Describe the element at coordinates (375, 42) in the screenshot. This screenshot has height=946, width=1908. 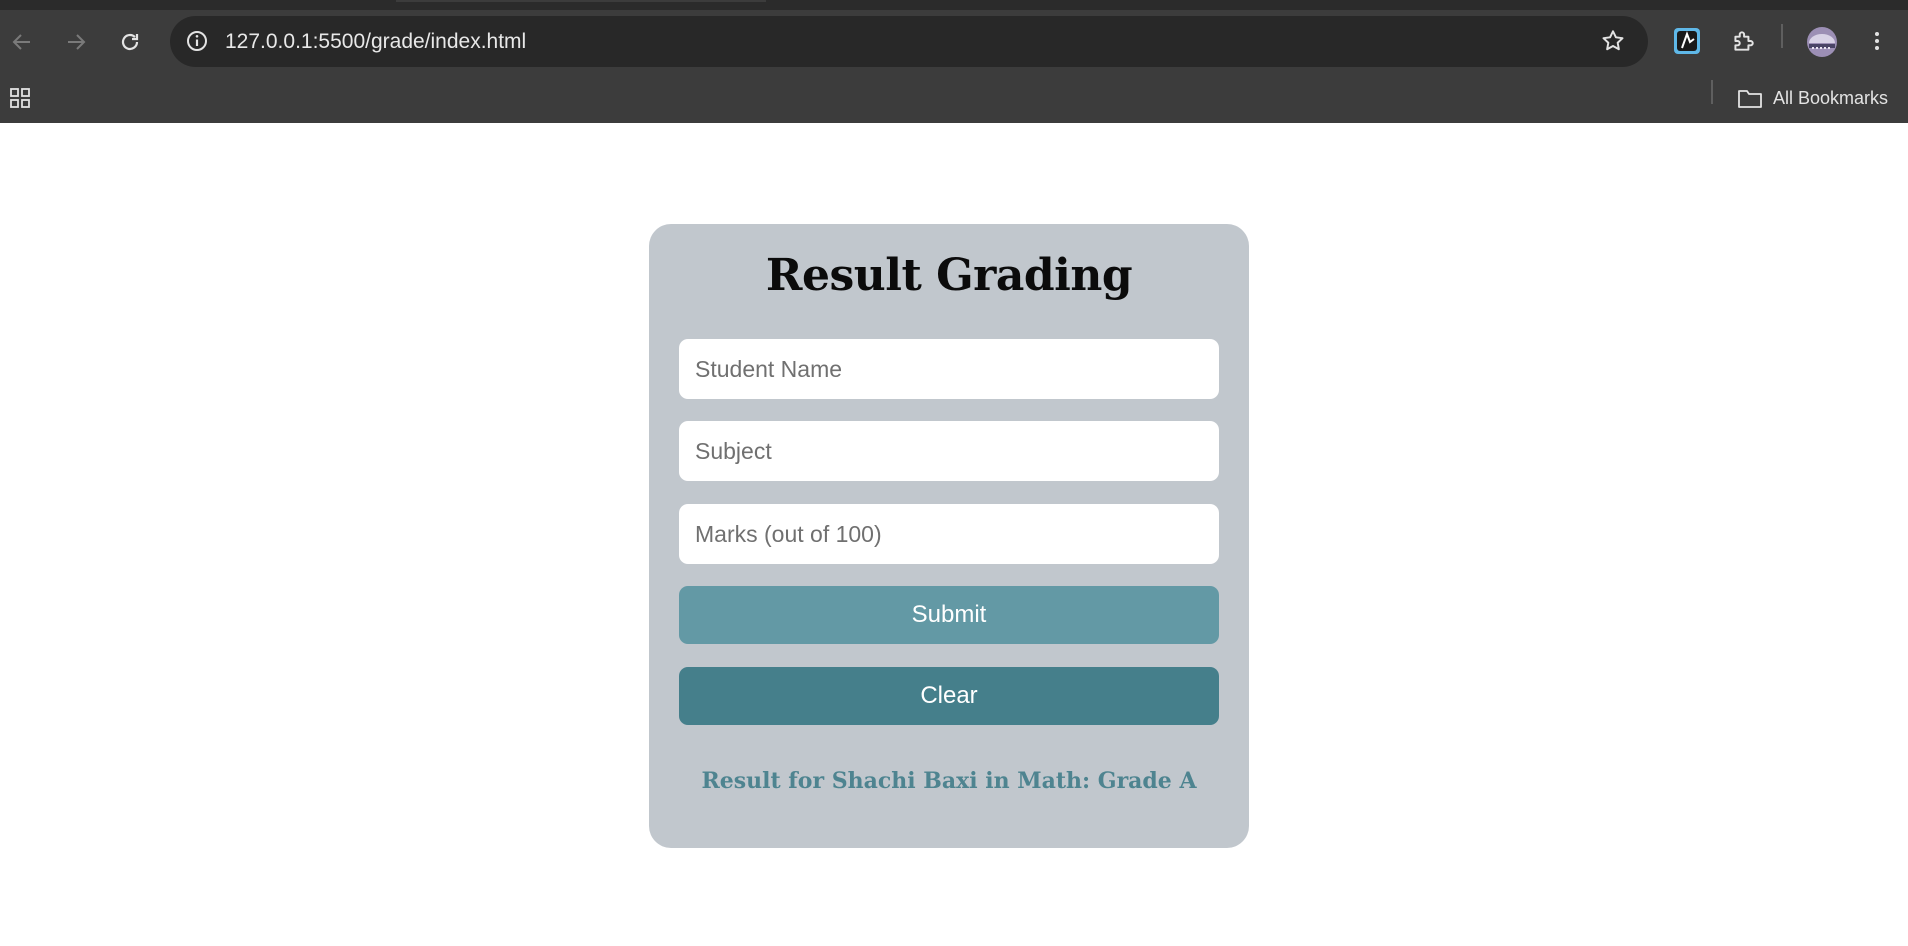
I see `url-text: 127.0.0.1:5500/grade/index.html` at that location.